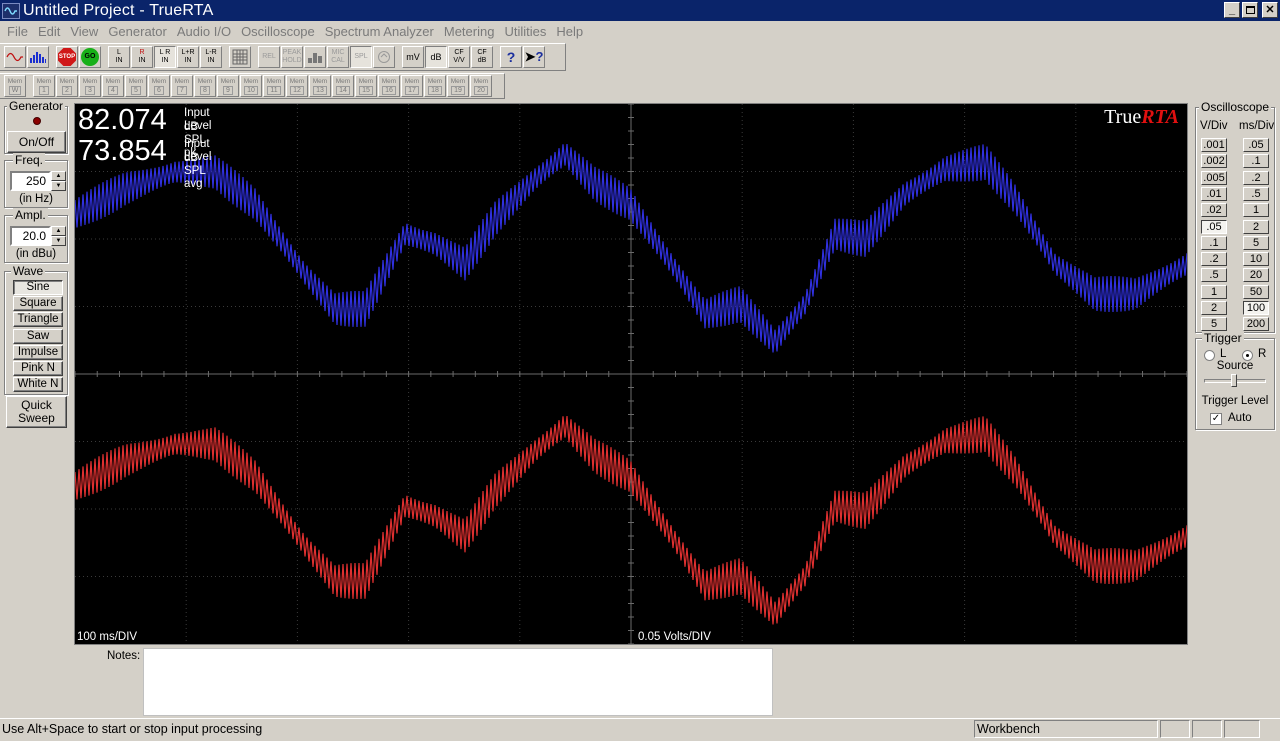  I want to click on menu-audio-io: Audio I/O, so click(204, 31).